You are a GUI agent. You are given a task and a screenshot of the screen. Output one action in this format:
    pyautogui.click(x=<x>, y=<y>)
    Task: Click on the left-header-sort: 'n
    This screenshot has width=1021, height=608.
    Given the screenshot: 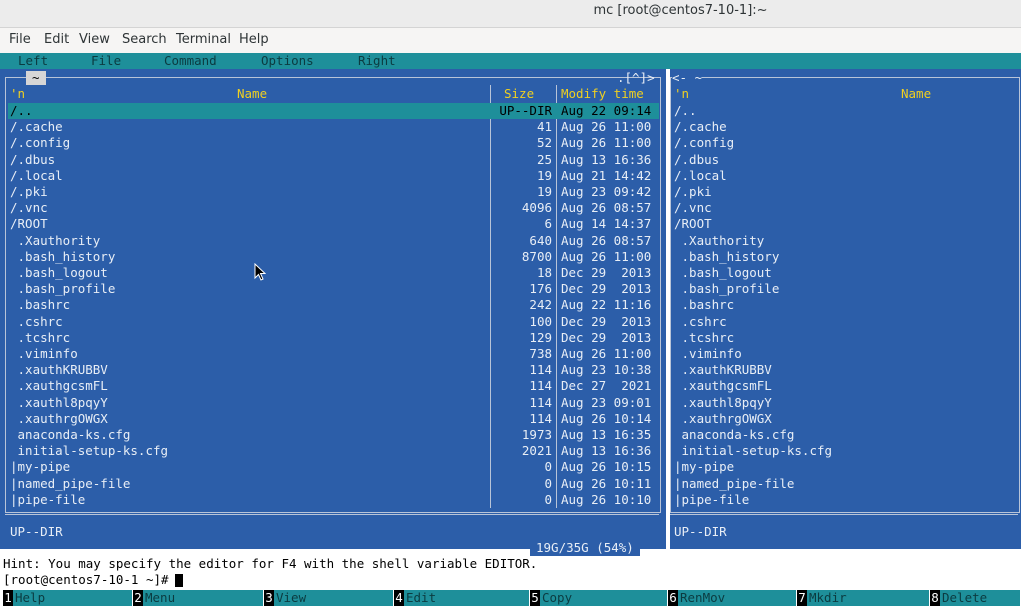 What is the action you would take?
    pyautogui.click(x=17, y=94)
    